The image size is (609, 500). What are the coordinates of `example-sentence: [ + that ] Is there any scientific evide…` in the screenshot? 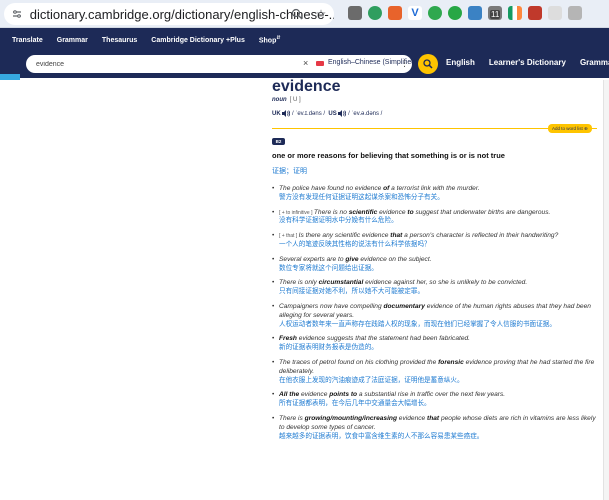 It's located at (437, 241).